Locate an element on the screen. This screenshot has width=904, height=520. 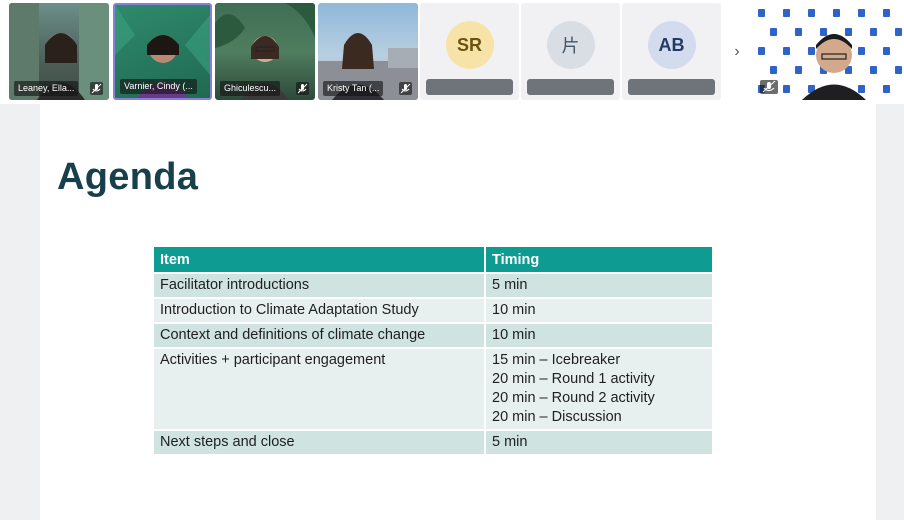
table-row: Facilitator introductions 5 min is located at coordinates (433, 285).